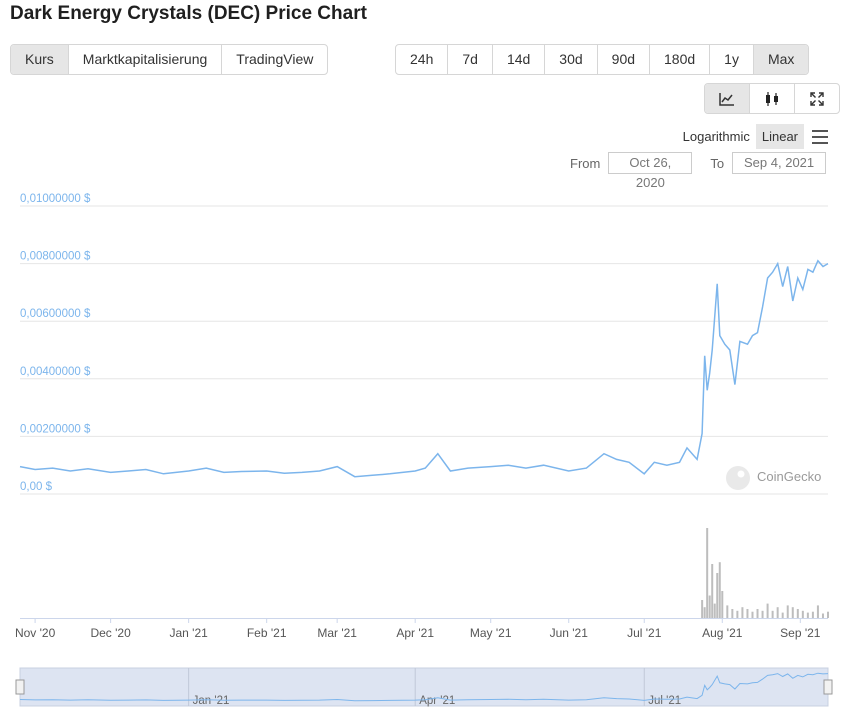 The height and width of the screenshot is (718, 846). Describe the element at coordinates (741, 474) in the screenshot. I see `coingecko-logo-eye` at that location.